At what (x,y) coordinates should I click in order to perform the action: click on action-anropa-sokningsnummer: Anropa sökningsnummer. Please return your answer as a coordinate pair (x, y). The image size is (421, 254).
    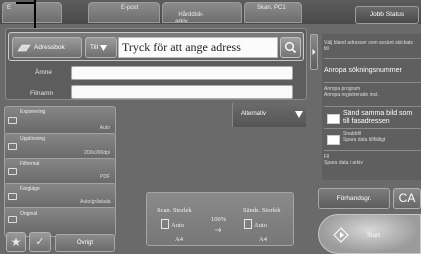
    Looking at the image, I should click on (372, 71).